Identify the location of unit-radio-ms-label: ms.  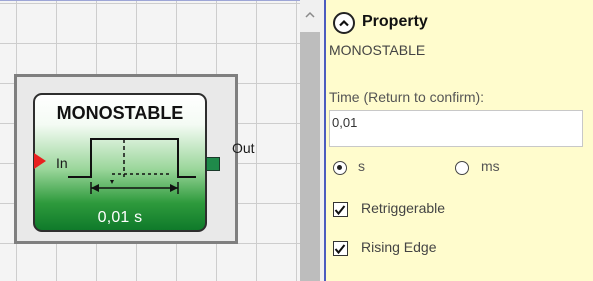
(490, 166).